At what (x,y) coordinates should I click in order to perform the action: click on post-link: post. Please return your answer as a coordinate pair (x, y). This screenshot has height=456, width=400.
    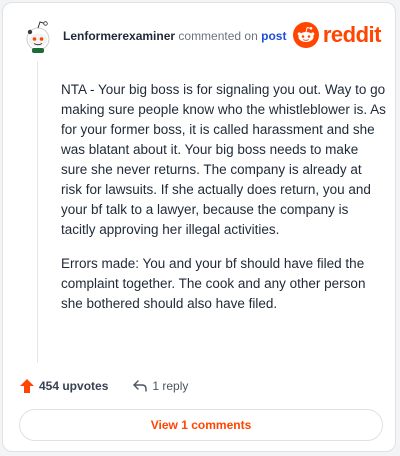
    Looking at the image, I should click on (273, 36).